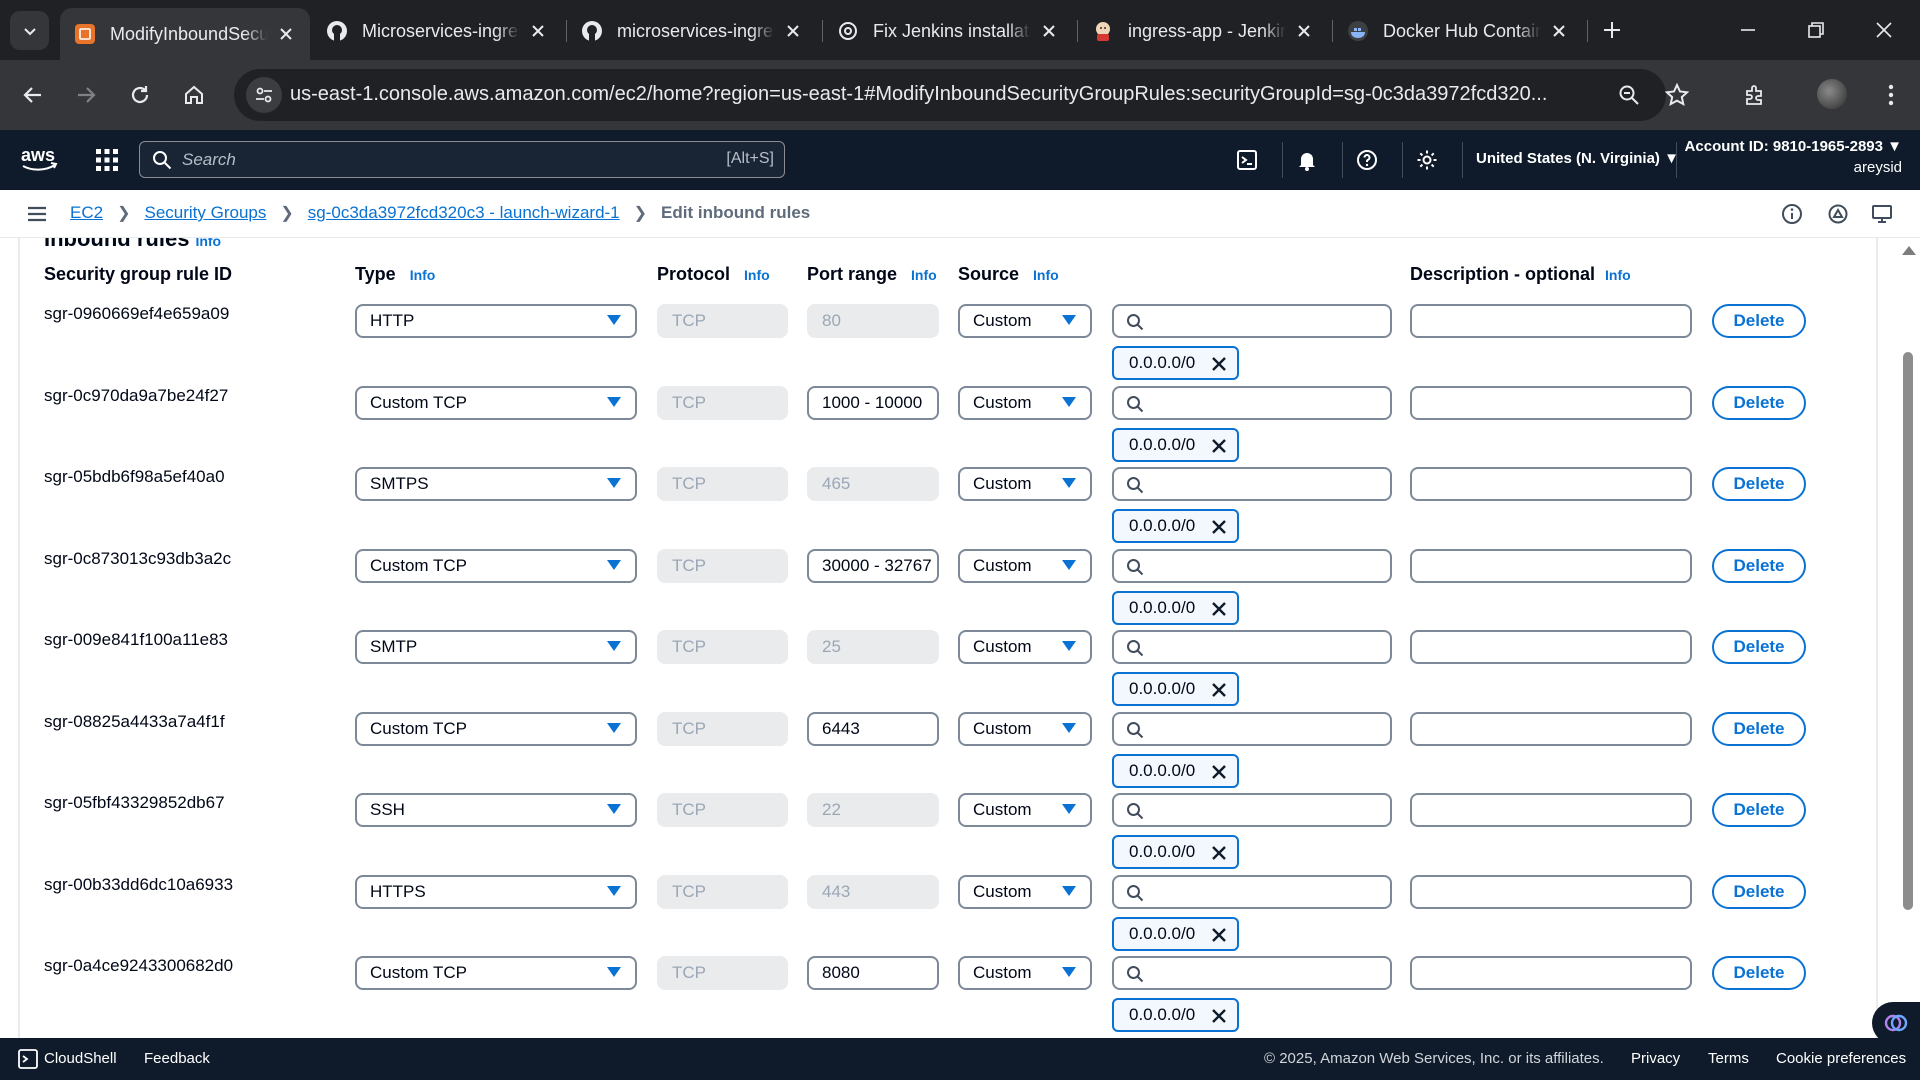 The image size is (1920, 1080). I want to click on services-grid-icon, so click(107, 160).